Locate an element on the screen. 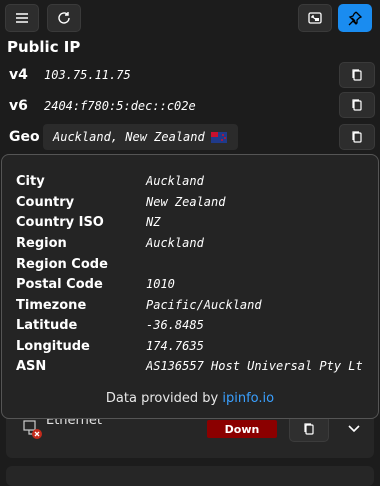  hamburger-menu-icon is located at coordinates (22, 18).